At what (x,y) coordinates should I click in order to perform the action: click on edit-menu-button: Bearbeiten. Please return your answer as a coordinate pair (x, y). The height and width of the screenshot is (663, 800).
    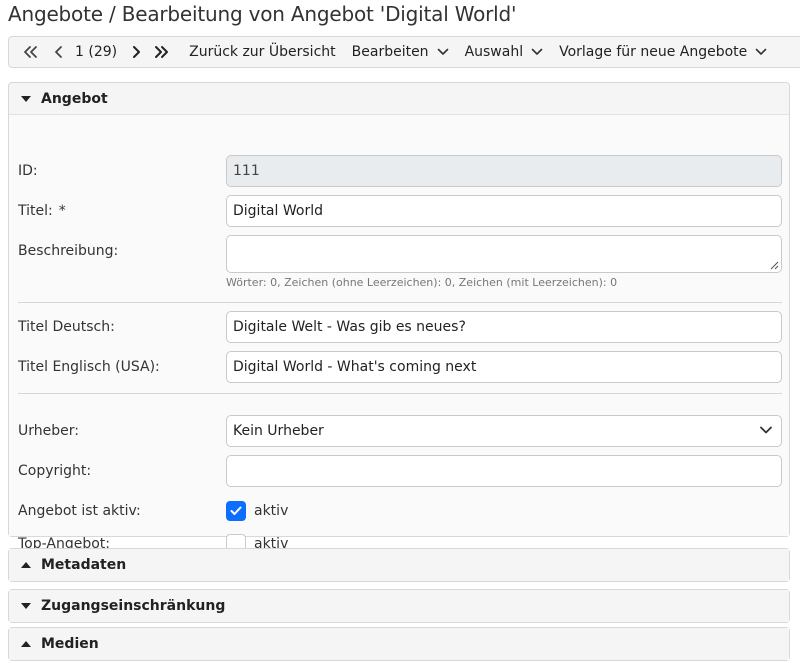
    Looking at the image, I should click on (400, 52).